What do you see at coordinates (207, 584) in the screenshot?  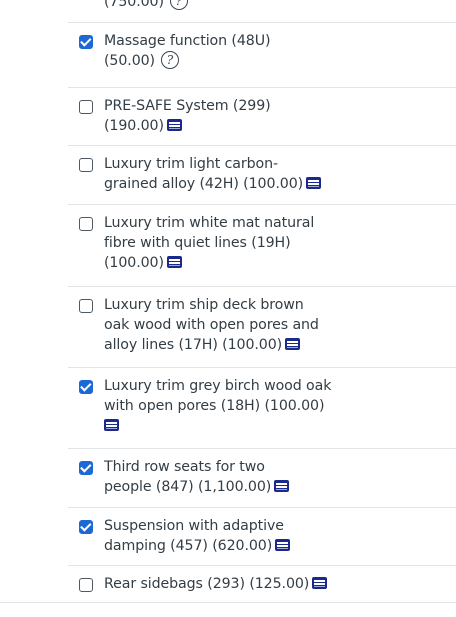 I see `option-label-line: Rear sidebags (293) (125.00)` at bounding box center [207, 584].